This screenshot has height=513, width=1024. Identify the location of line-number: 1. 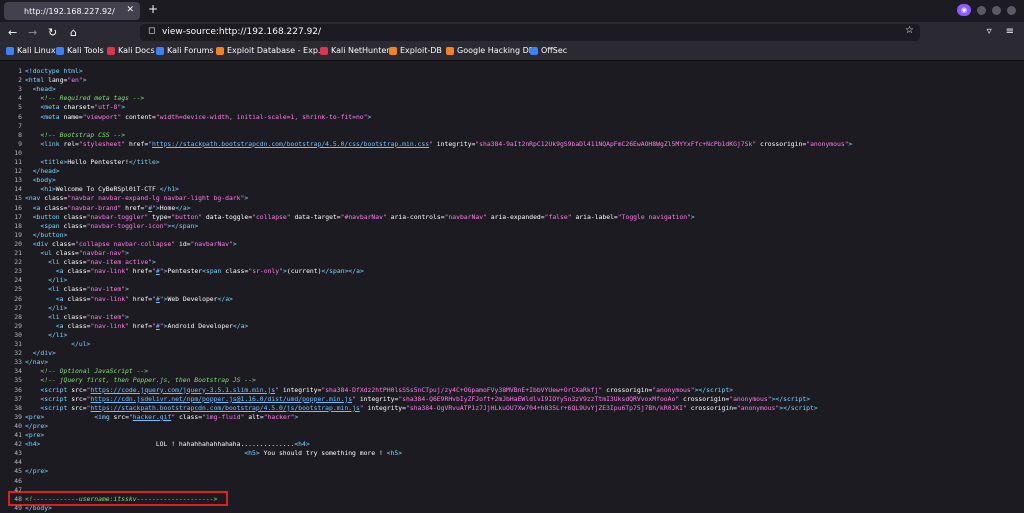
(20, 71).